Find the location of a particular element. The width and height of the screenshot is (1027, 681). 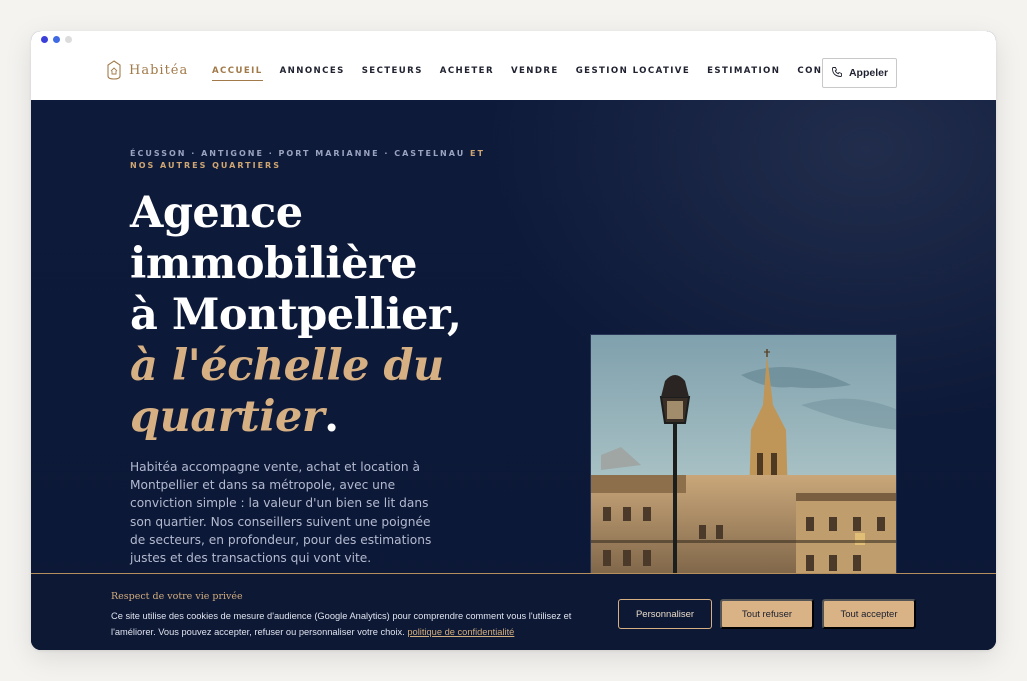

call-button: Appeler is located at coordinates (859, 73).